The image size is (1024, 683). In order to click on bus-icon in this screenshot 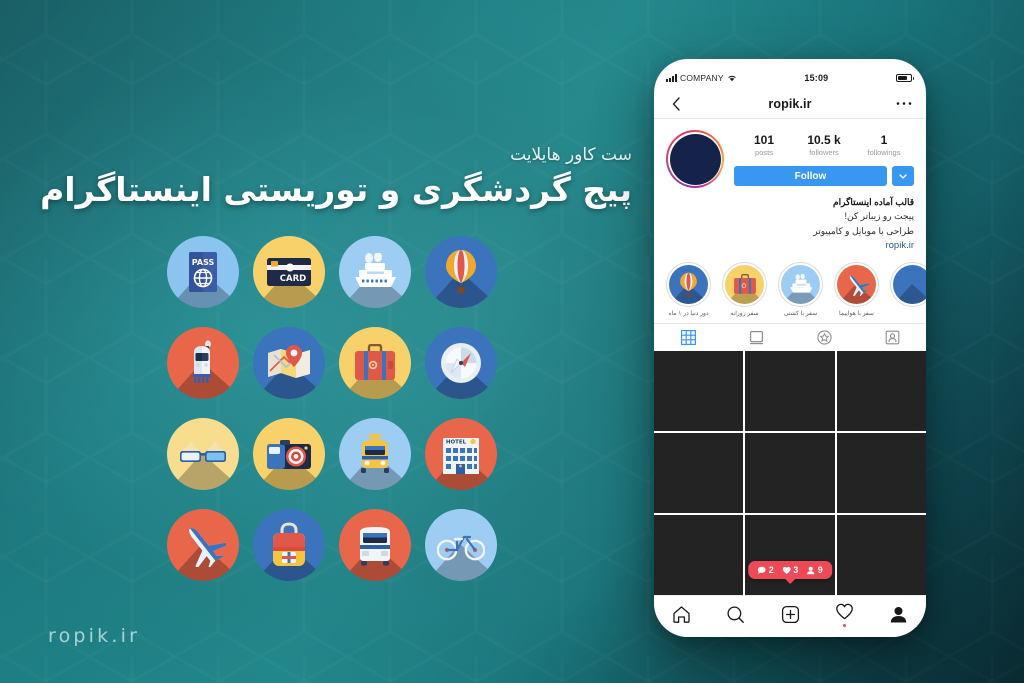, I will do `click(375, 545)`.